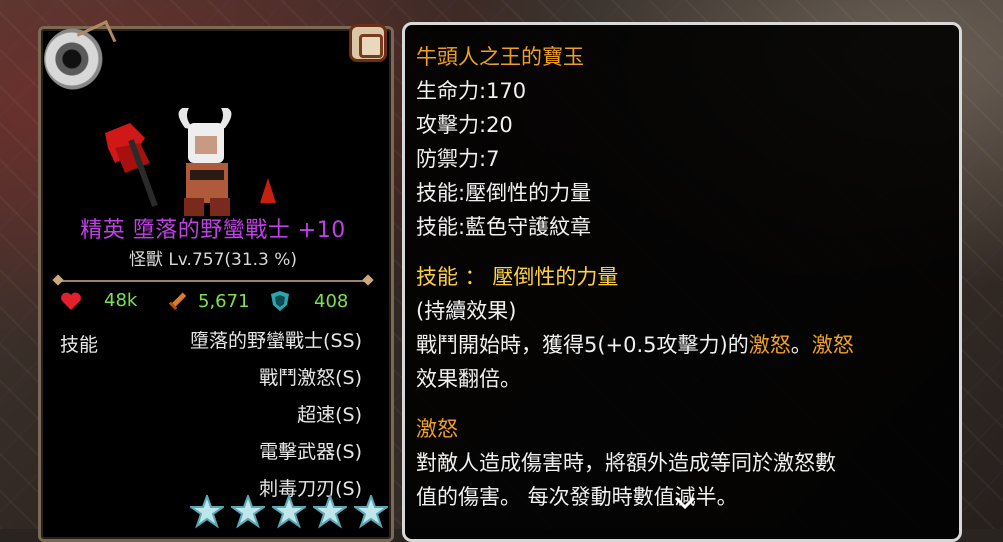 Image resolution: width=1003 pixels, height=542 pixels. I want to click on sword-icon, so click(177, 301).